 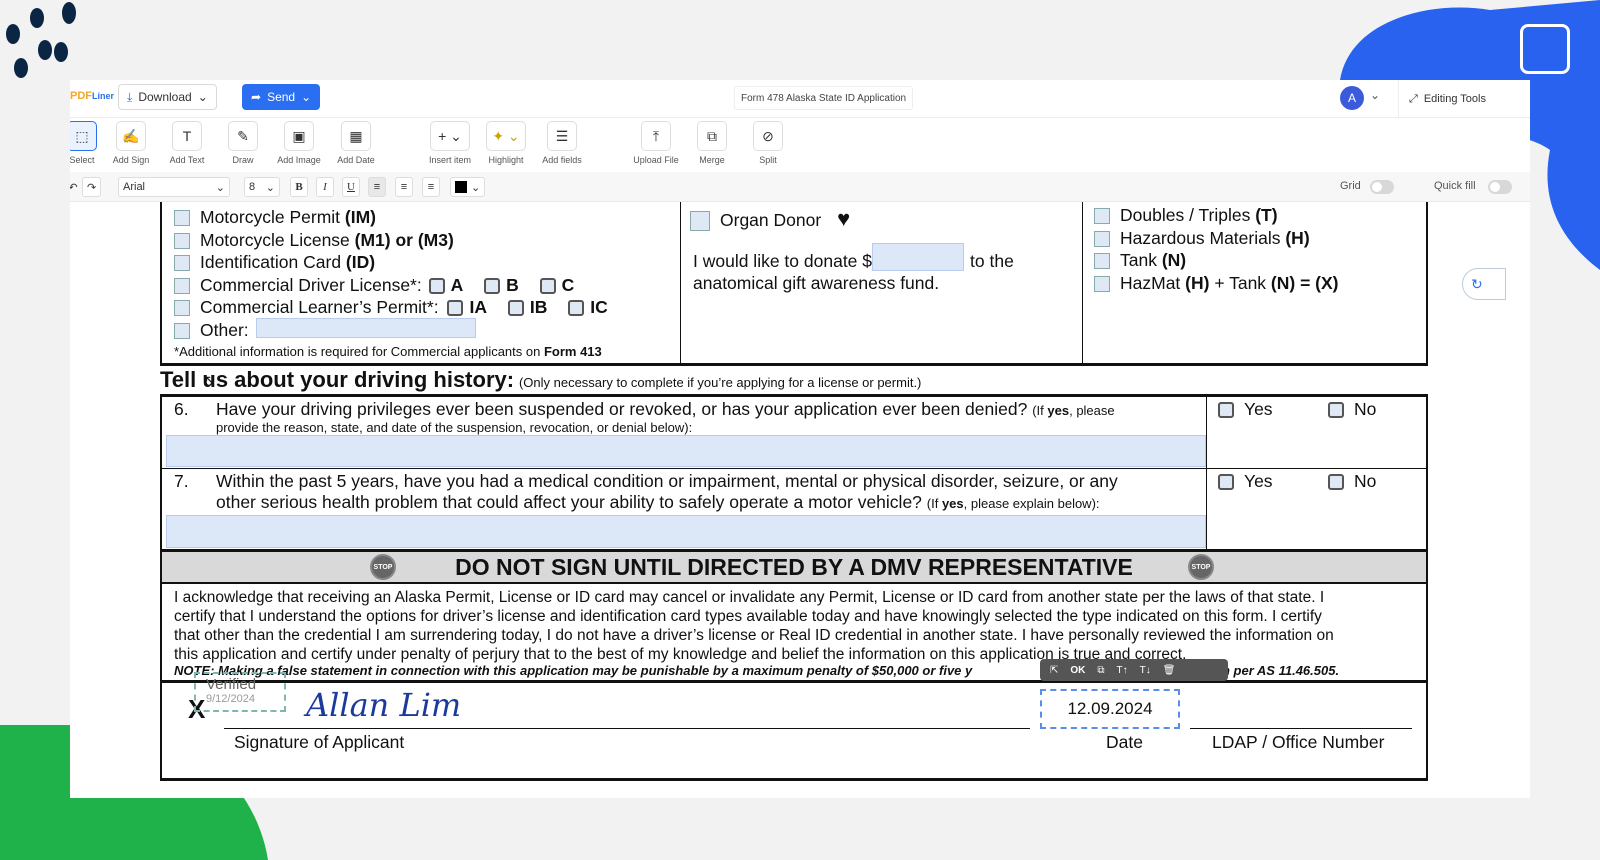 I want to click on side-action-button: ↻, so click(x=1484, y=284).